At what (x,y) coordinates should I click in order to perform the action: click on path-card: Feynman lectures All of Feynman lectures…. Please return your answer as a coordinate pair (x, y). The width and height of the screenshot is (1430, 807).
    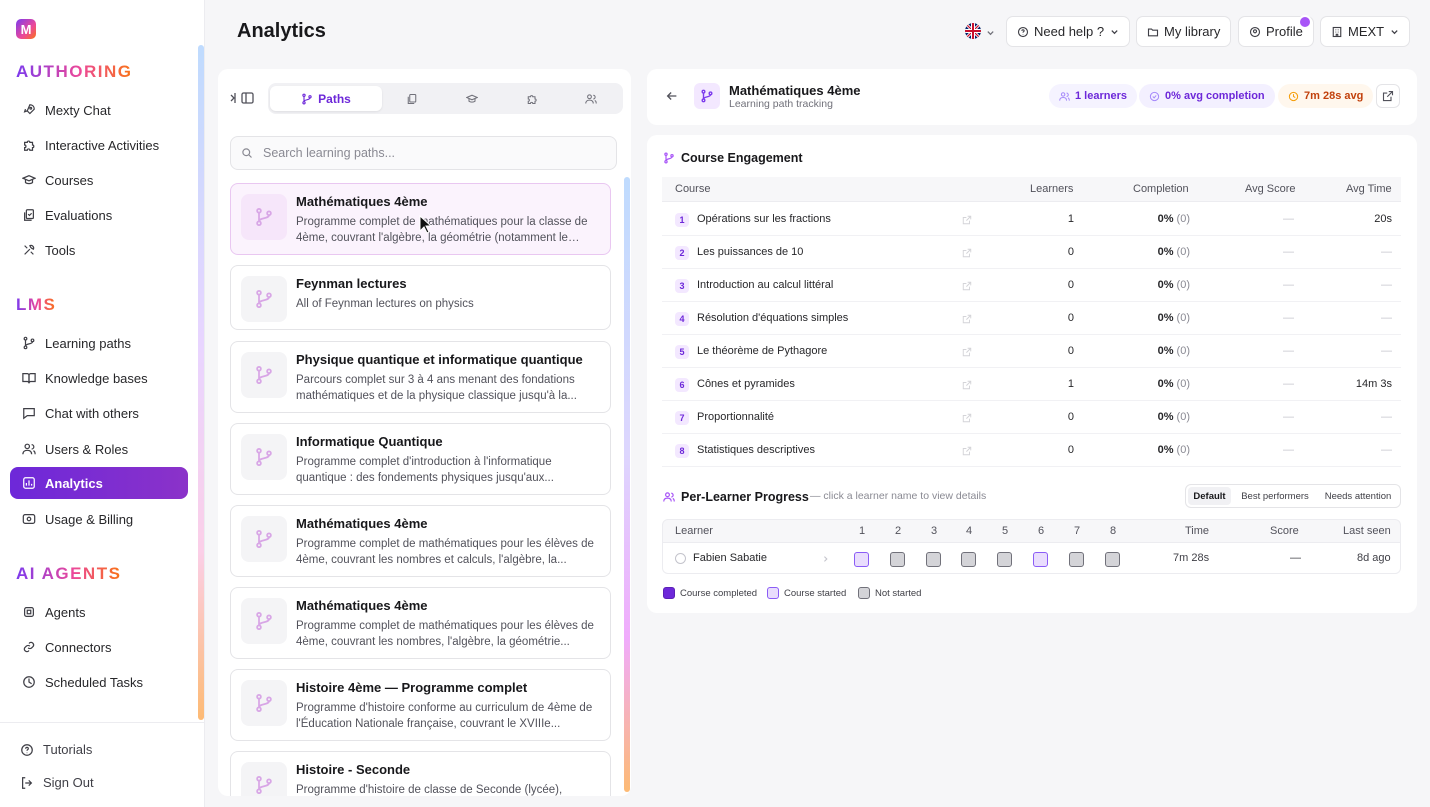
    Looking at the image, I should click on (420, 297).